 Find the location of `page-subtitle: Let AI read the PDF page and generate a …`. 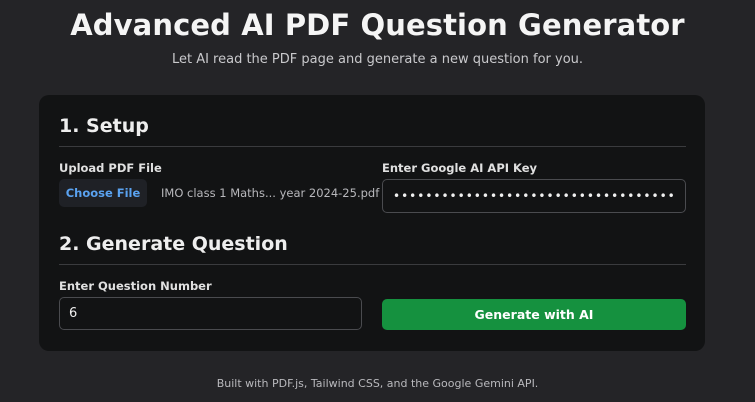

page-subtitle: Let AI read the PDF page and generate a … is located at coordinates (377, 59).